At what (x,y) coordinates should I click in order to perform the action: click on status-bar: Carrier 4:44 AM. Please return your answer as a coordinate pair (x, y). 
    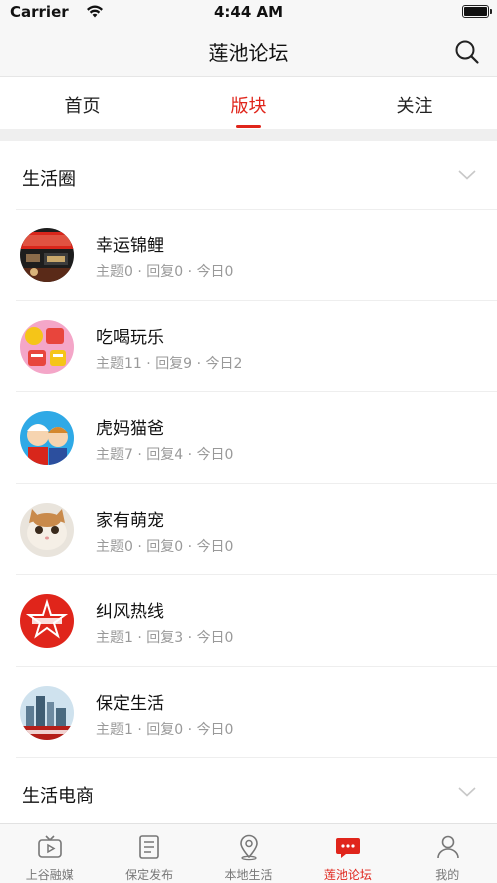
    Looking at the image, I should click on (248, 12).